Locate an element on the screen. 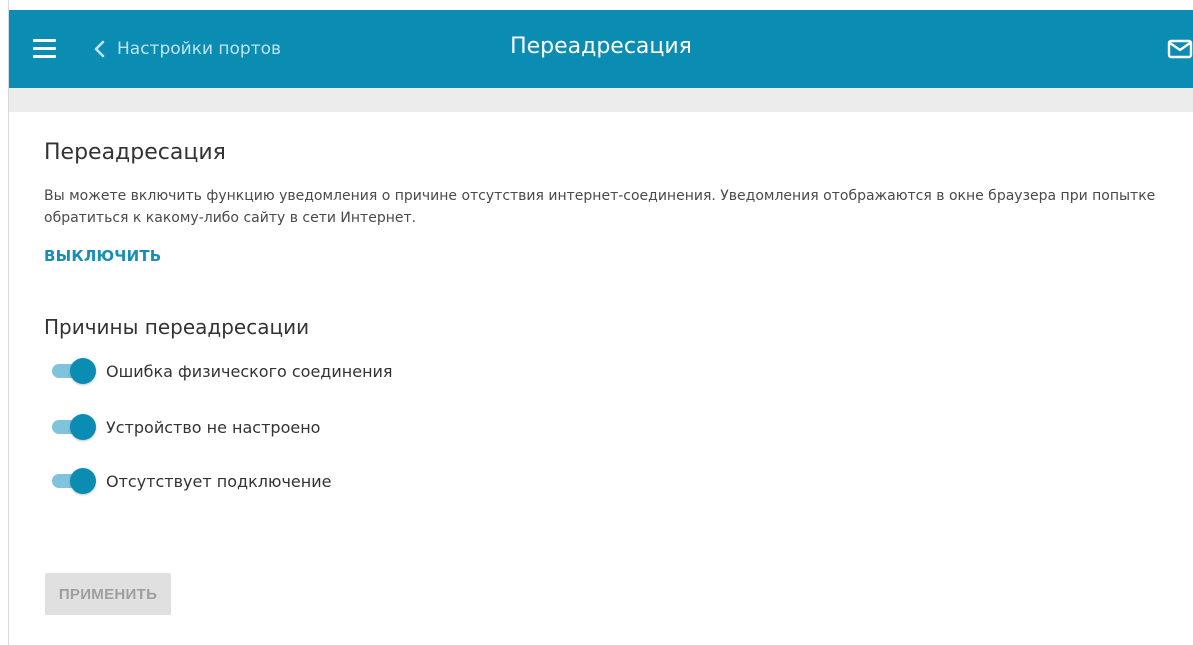 This screenshot has height=645, width=1193. reason-row-not-configured: Устройство не настроено is located at coordinates (186, 427).